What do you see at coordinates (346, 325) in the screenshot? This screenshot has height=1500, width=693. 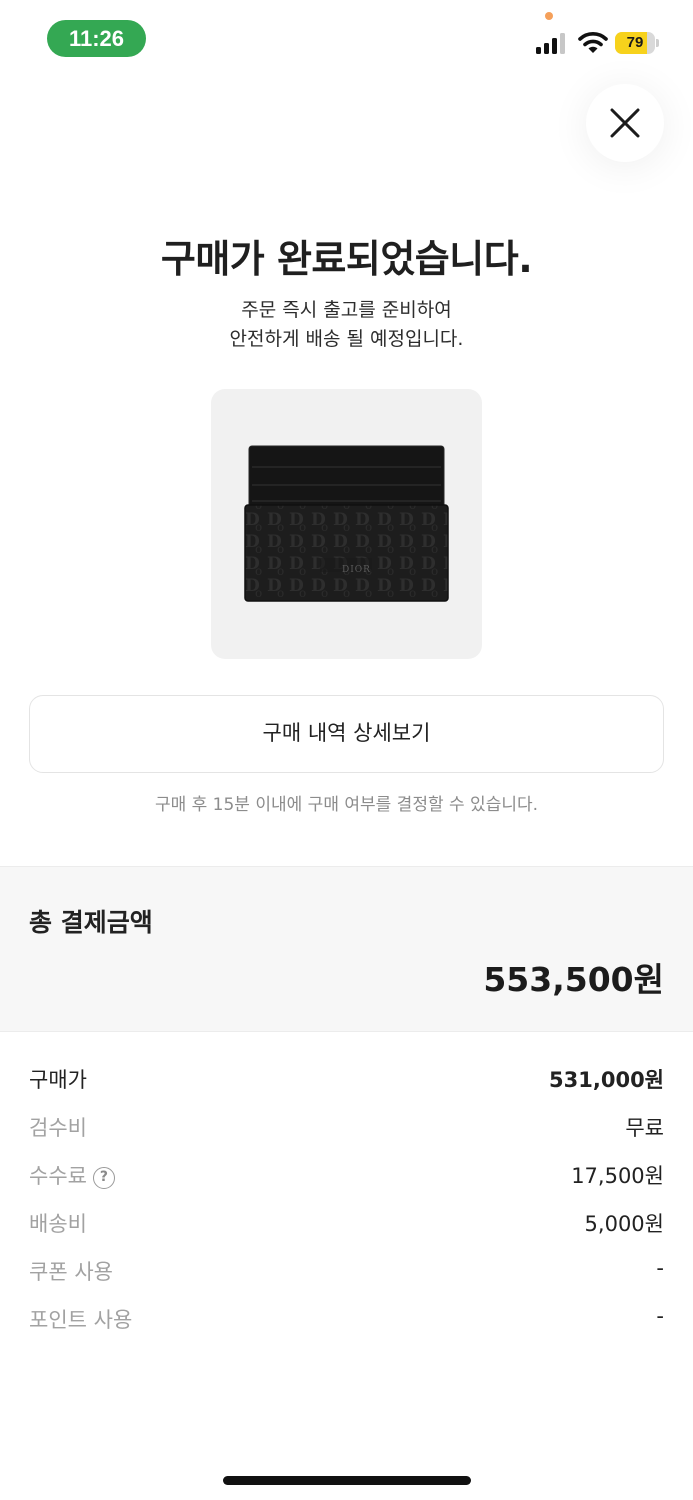 I see `page-subtitle: 주문 즉시 출고를 준비하여 안전하게 배송 될 예정입니다.` at bounding box center [346, 325].